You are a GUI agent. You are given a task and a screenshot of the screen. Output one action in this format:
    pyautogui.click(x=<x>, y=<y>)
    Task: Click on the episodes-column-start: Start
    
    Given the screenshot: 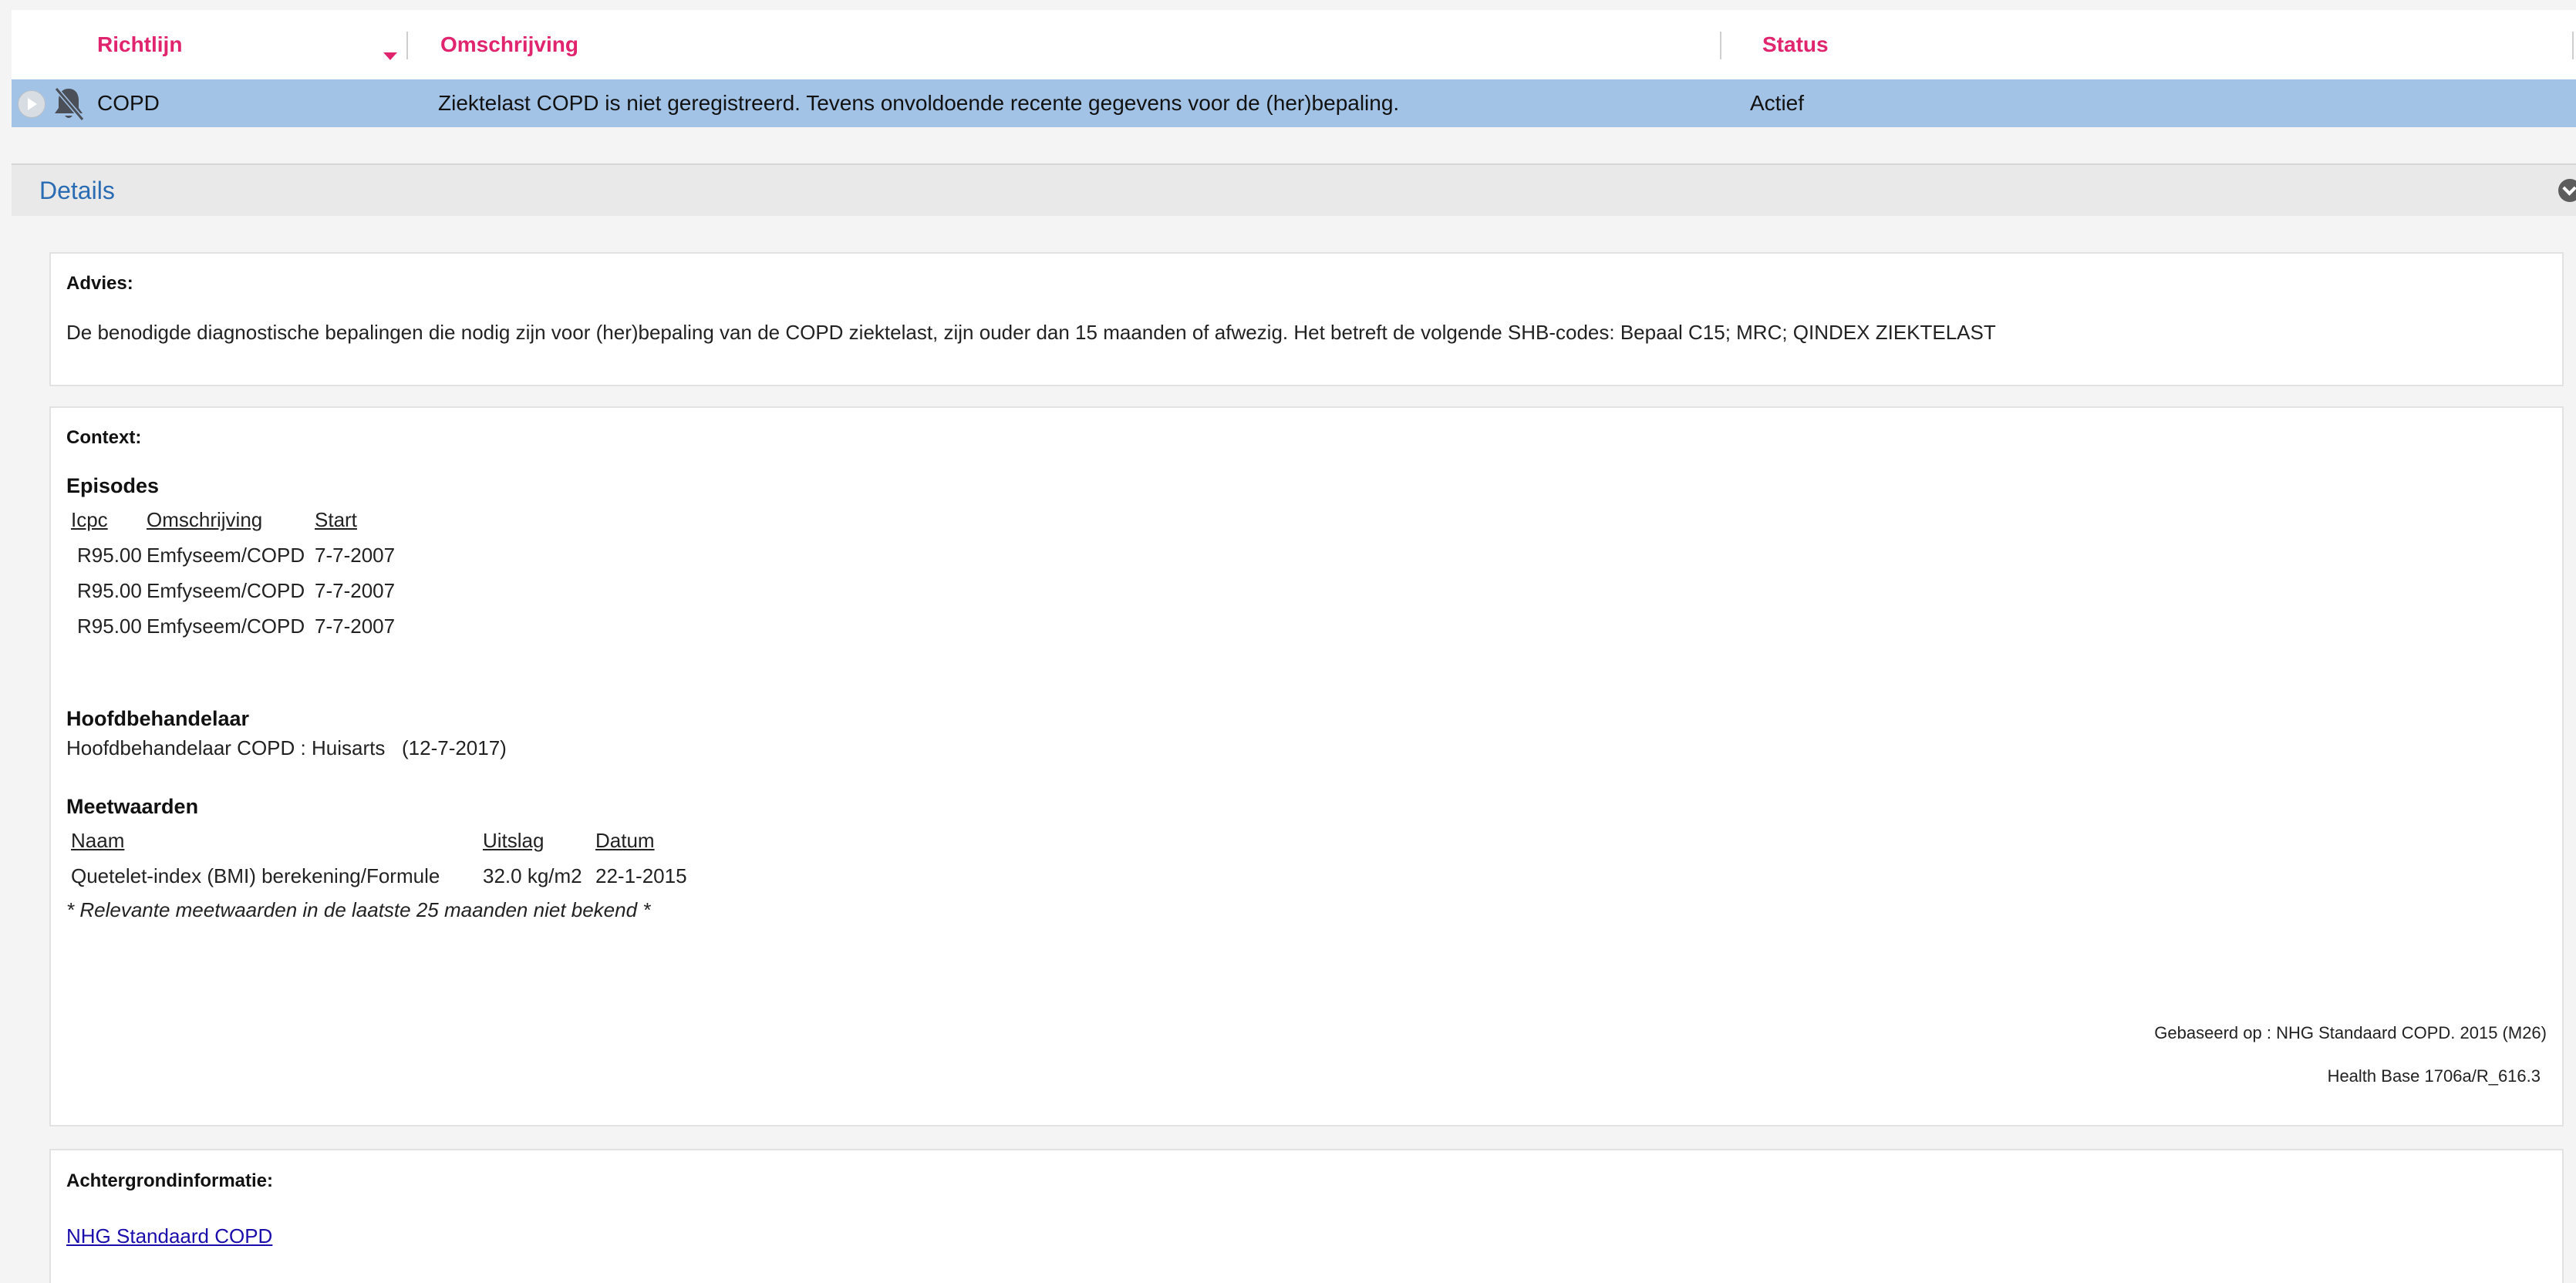 What is the action you would take?
    pyautogui.click(x=336, y=519)
    